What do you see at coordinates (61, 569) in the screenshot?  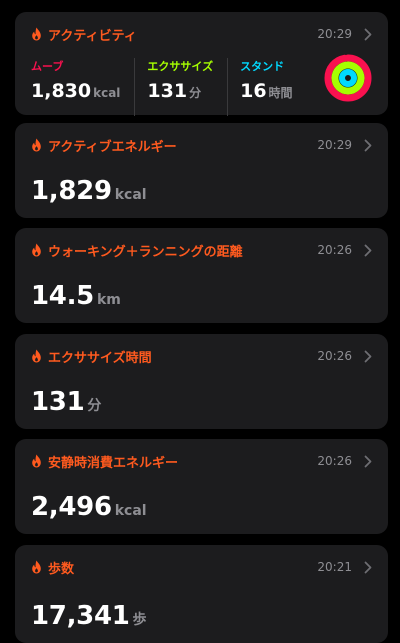 I see `card-title: 歩数` at bounding box center [61, 569].